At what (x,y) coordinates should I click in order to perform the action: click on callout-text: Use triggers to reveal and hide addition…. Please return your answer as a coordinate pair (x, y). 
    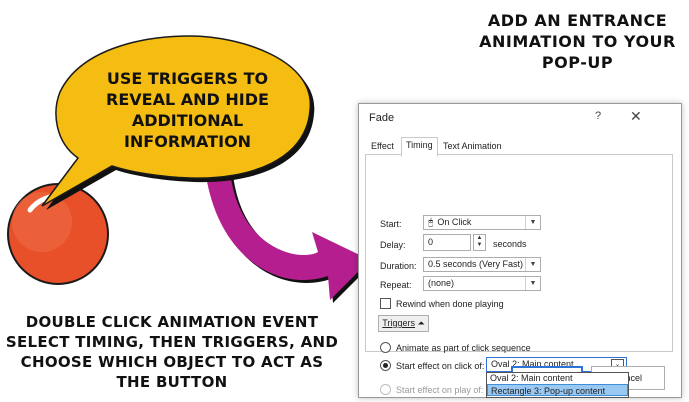
    Looking at the image, I should click on (187, 110).